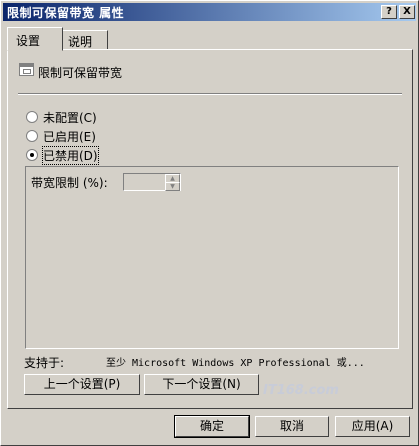 The height and width of the screenshot is (446, 419). I want to click on window-title: 限制可保留带宽 属性, so click(66, 13).